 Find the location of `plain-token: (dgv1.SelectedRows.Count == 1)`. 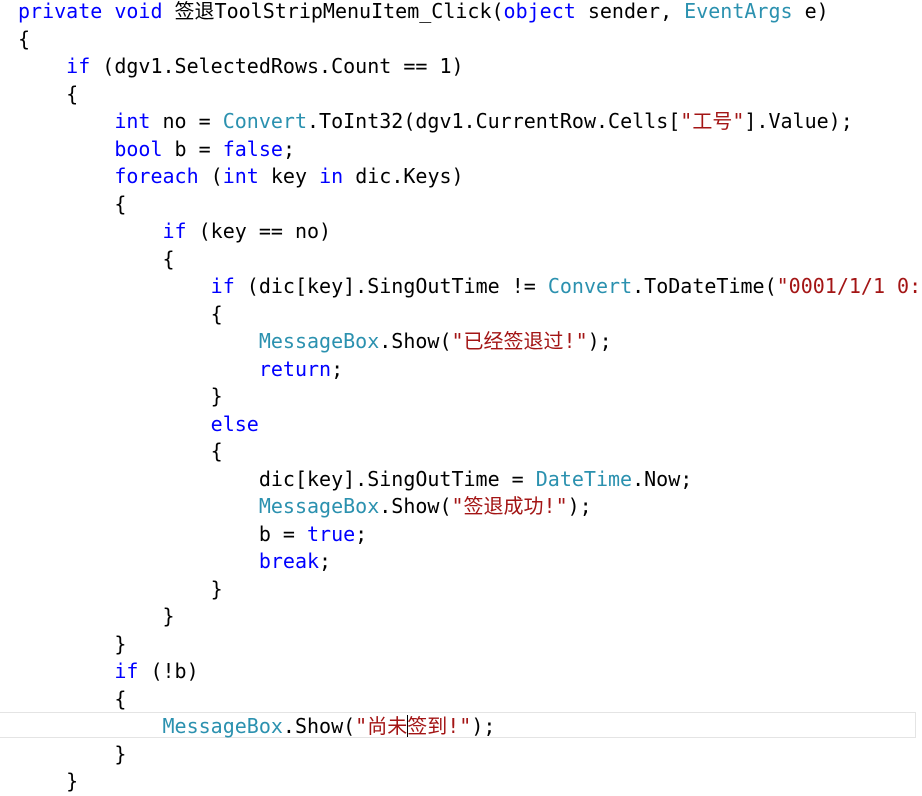

plain-token: (dgv1.SelectedRows.Count == 1) is located at coordinates (277, 66).